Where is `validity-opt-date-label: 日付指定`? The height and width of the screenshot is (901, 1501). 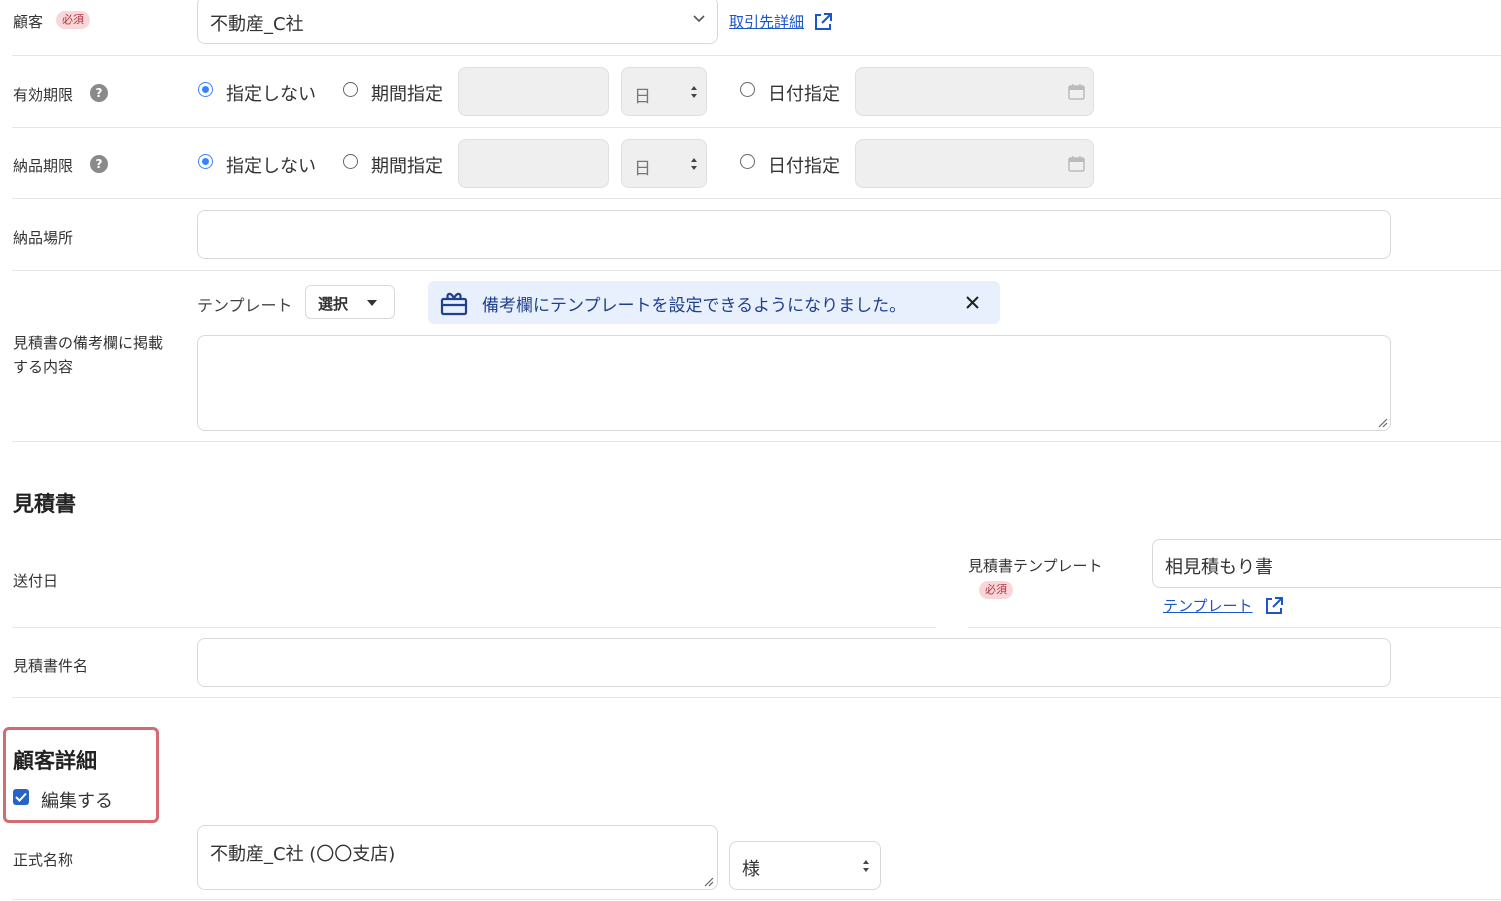 validity-opt-date-label: 日付指定 is located at coordinates (804, 94).